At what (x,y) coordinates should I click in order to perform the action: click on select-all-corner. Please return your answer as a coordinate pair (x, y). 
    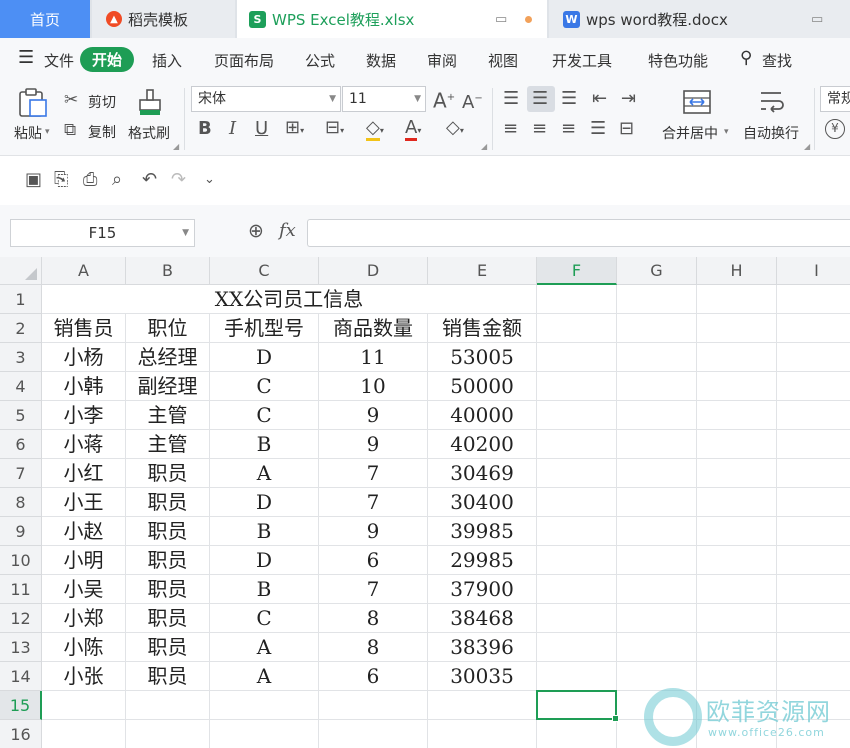
    Looking at the image, I should click on (21, 271).